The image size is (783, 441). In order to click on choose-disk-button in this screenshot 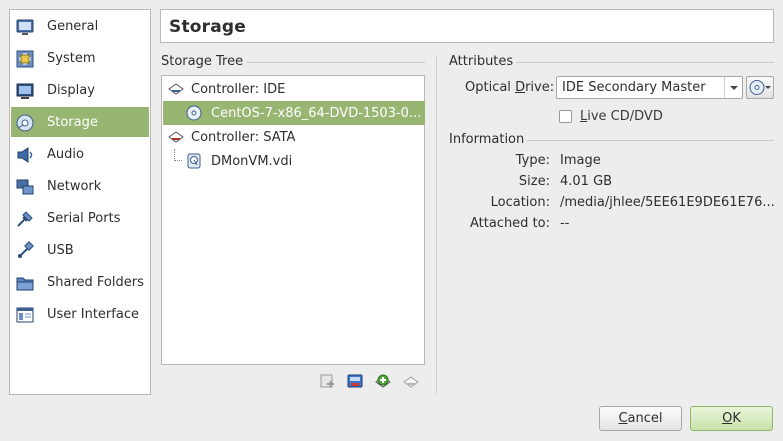, I will do `click(760, 87)`.